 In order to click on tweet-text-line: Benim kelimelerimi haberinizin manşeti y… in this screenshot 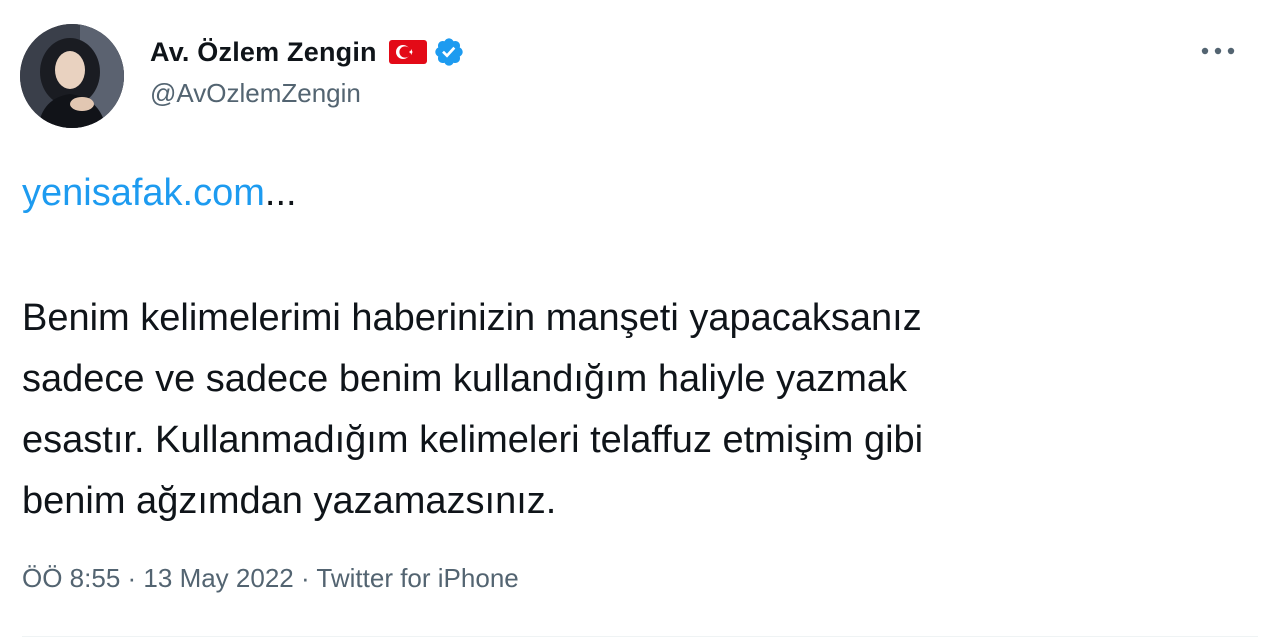, I will do `click(472, 318)`.